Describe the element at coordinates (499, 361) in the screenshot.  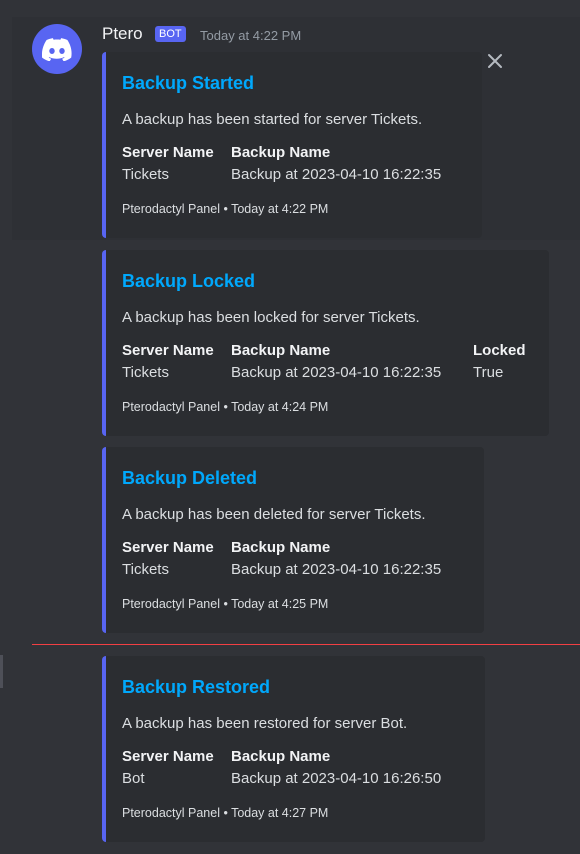
I see `embed-field-locked: Locked True` at that location.